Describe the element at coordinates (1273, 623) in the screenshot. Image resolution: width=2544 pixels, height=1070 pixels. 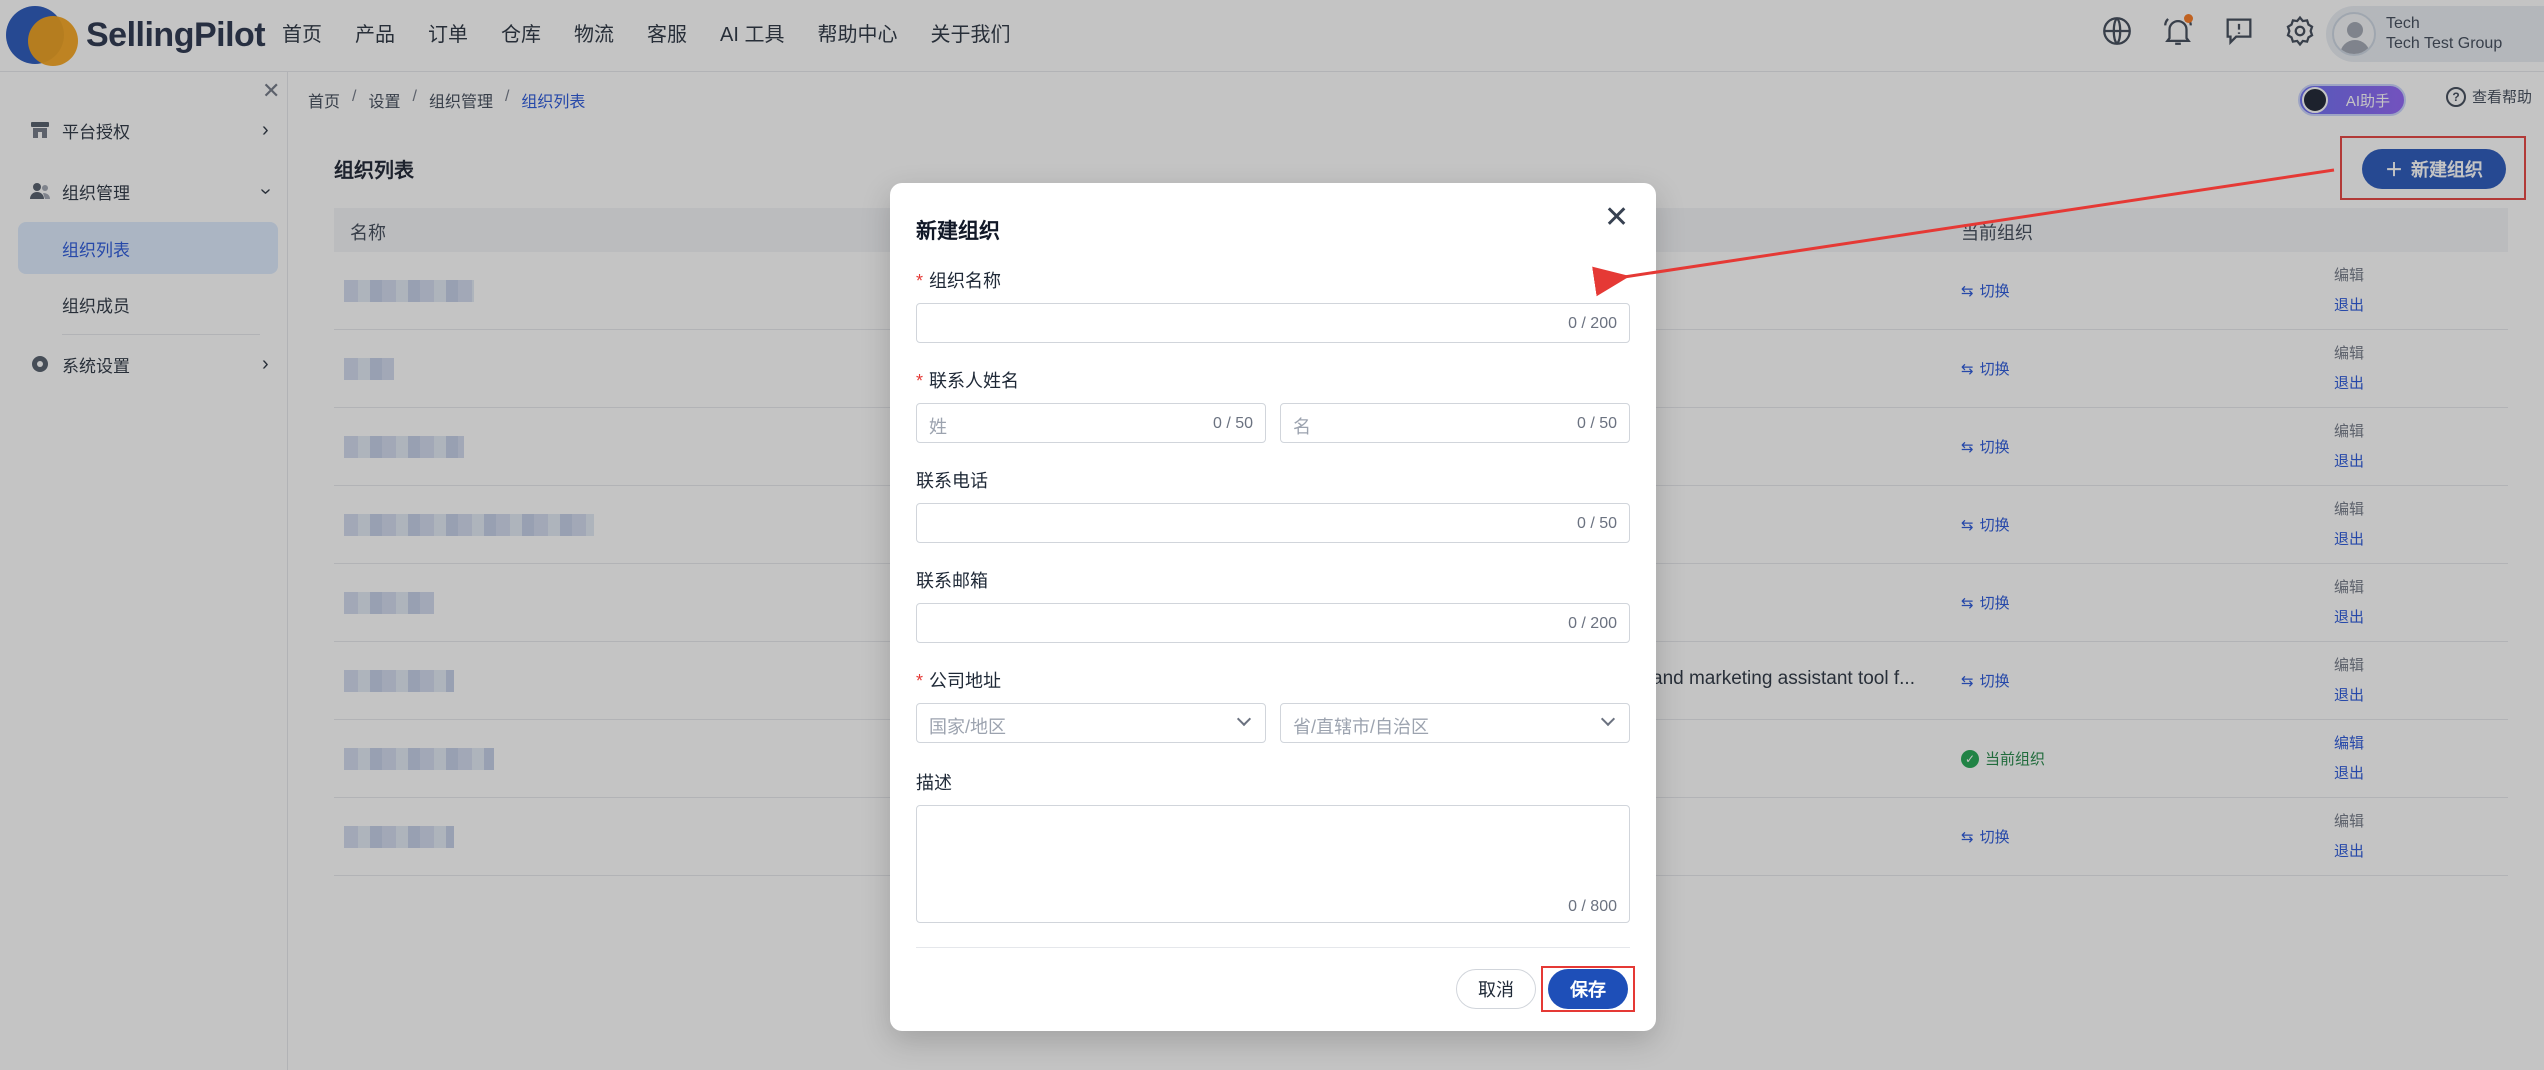
I see `email-input: 0 / 200` at that location.